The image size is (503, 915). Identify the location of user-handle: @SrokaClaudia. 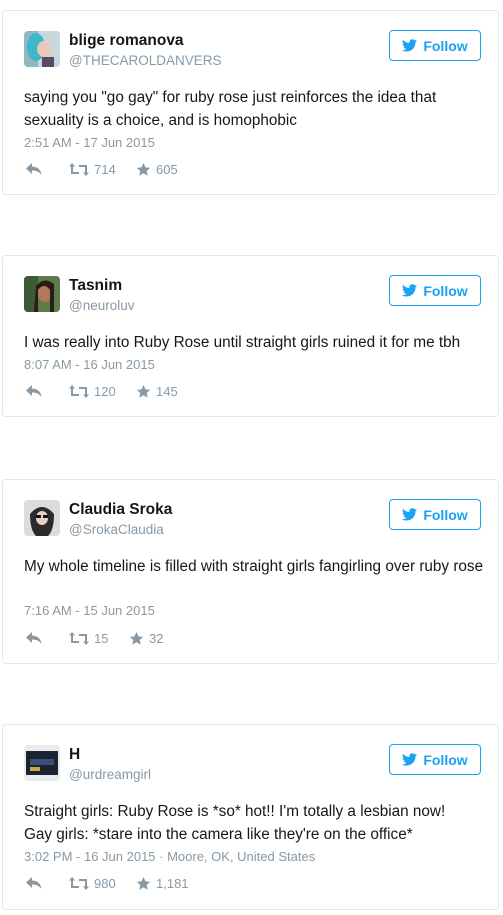
(116, 529).